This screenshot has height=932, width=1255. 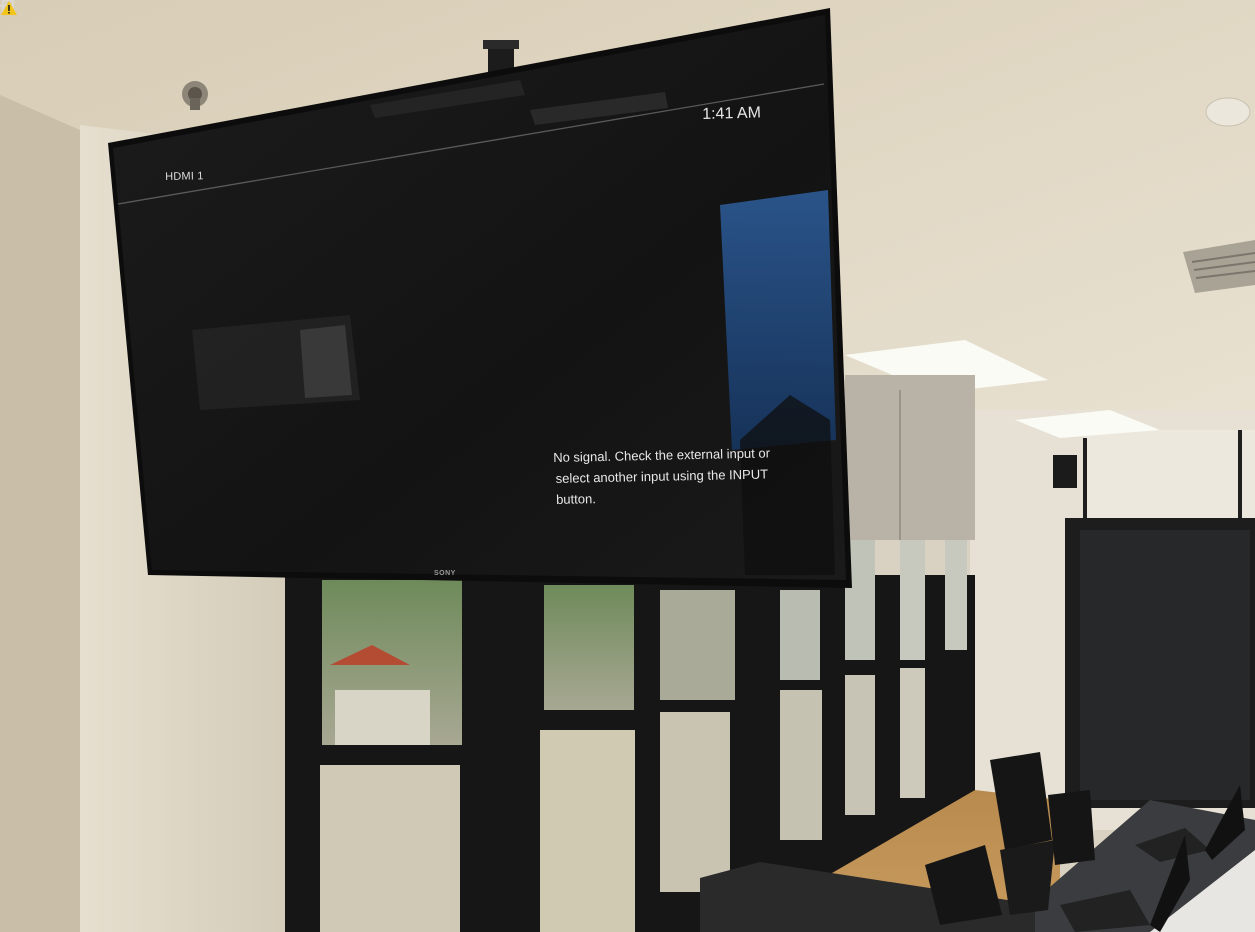 I want to click on smoke-detector, so click(x=1228, y=112).